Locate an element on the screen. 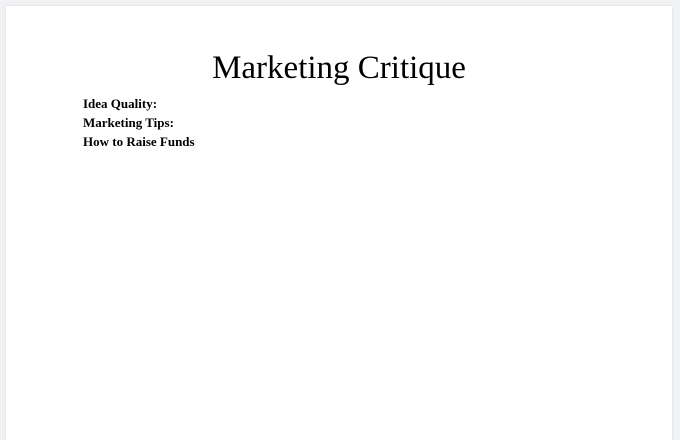 Image resolution: width=680 pixels, height=440 pixels. field-marketing-tips: Marketing Tips: is located at coordinates (128, 122).